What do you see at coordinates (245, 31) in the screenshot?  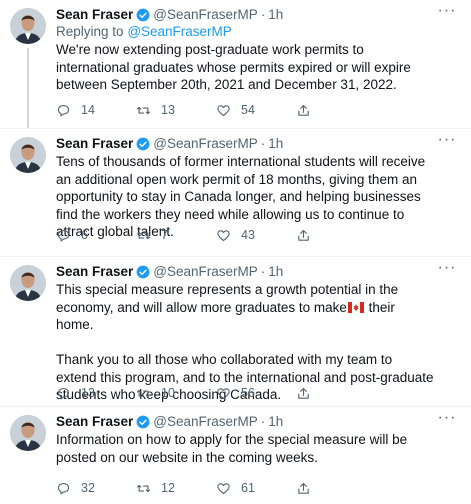 I see `replying-to: Replying to @SeanFraserMP` at bounding box center [245, 31].